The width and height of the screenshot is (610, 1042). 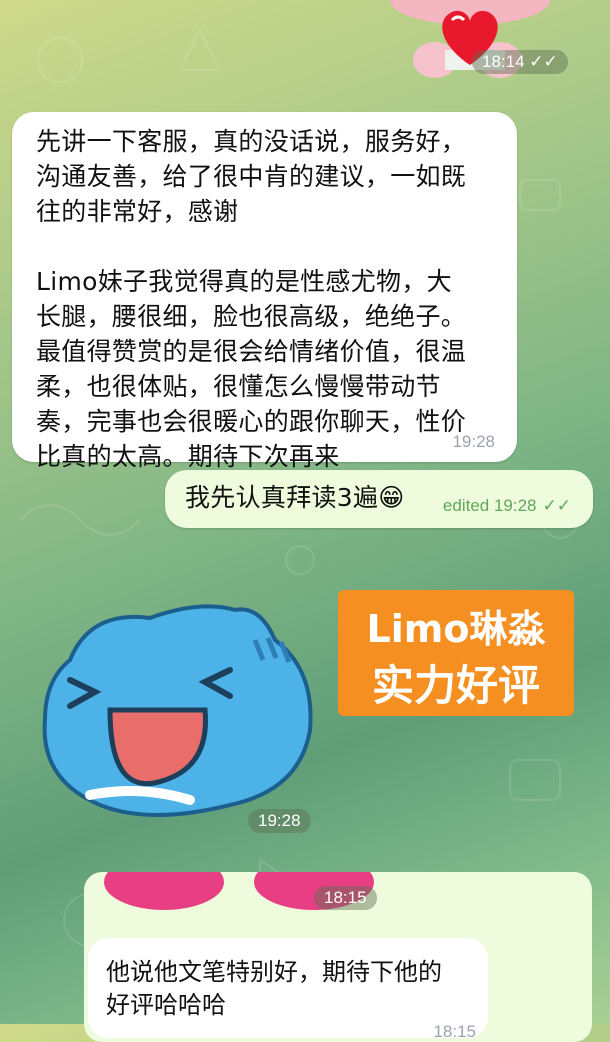 What do you see at coordinates (295, 497) in the screenshot?
I see `message-text: 我先认真拜读3遍😁` at bounding box center [295, 497].